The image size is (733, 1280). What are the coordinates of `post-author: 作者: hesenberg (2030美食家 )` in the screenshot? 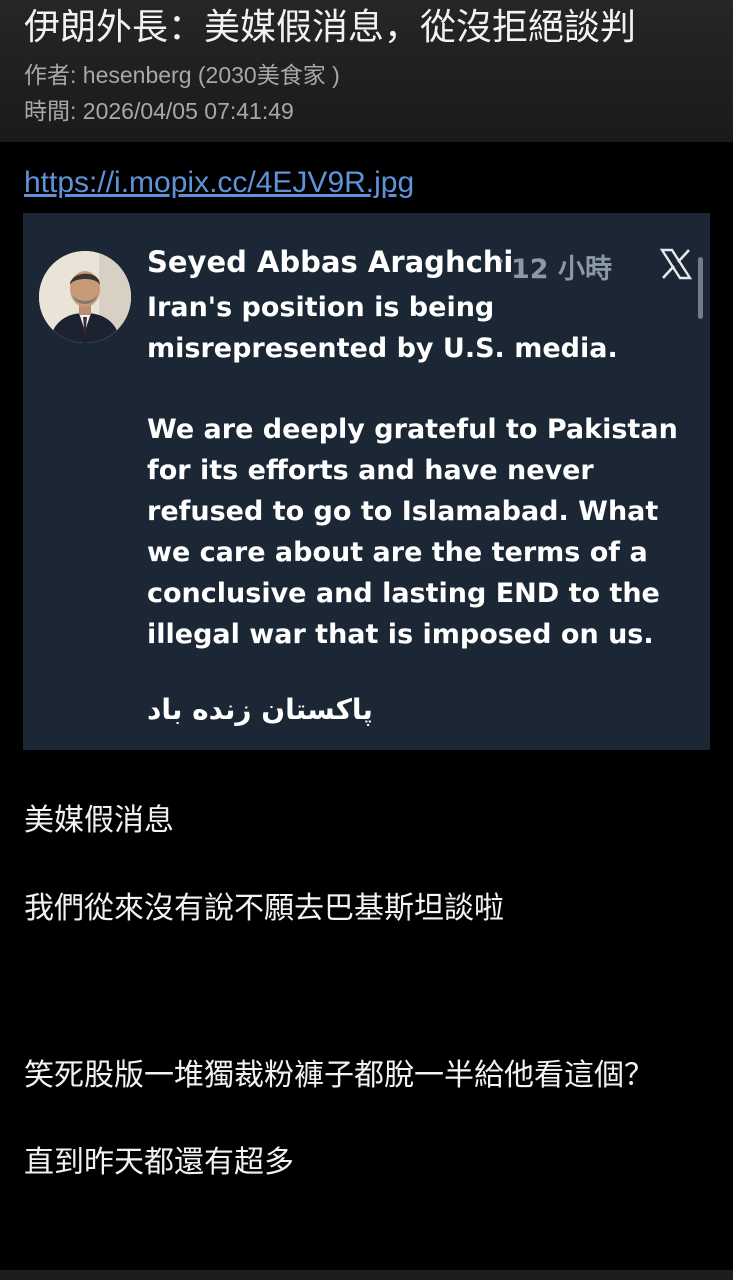 It's located at (182, 75).